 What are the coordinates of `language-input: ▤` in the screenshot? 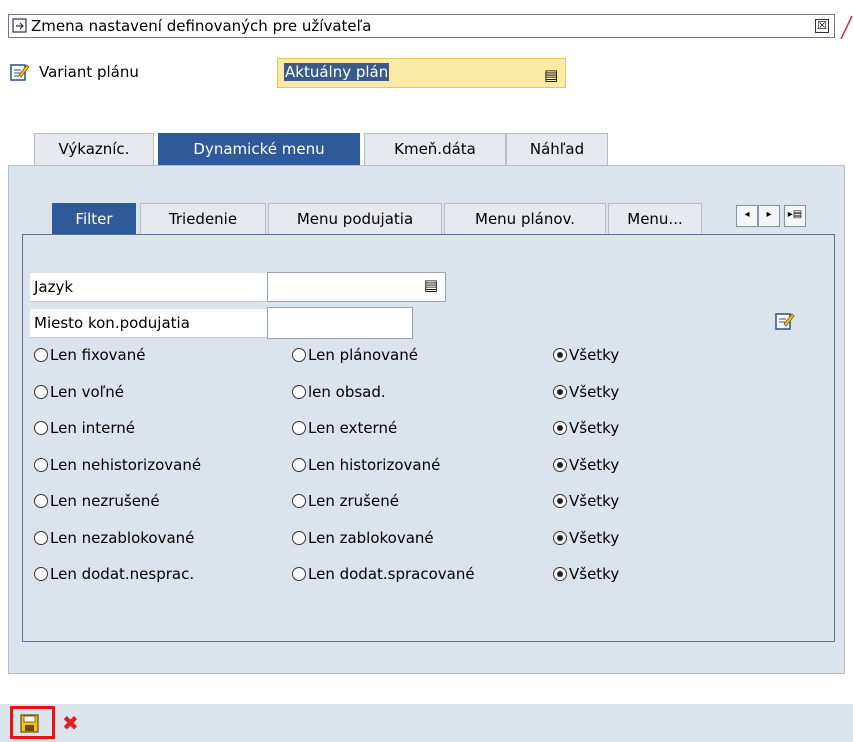 It's located at (356, 287).